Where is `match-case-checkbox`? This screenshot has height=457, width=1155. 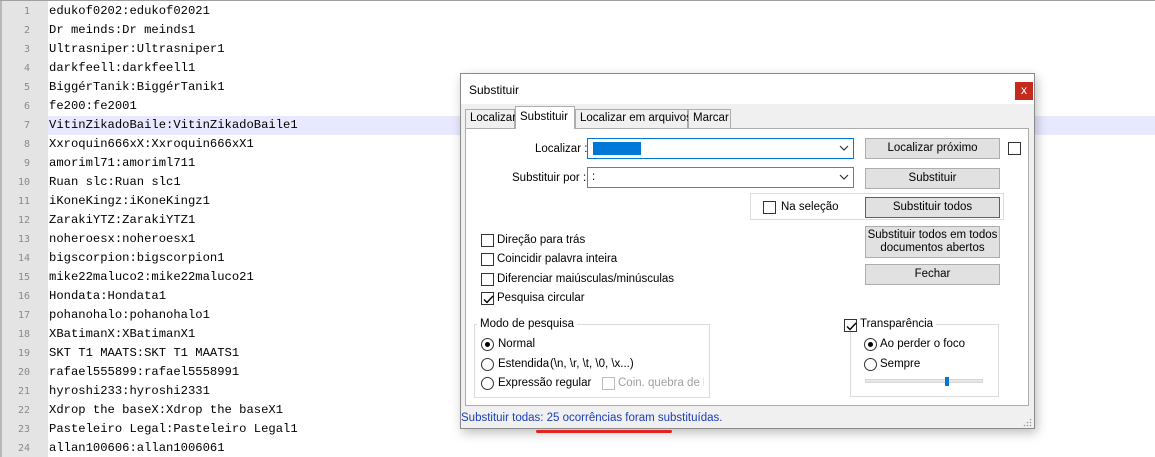 match-case-checkbox is located at coordinates (487, 279).